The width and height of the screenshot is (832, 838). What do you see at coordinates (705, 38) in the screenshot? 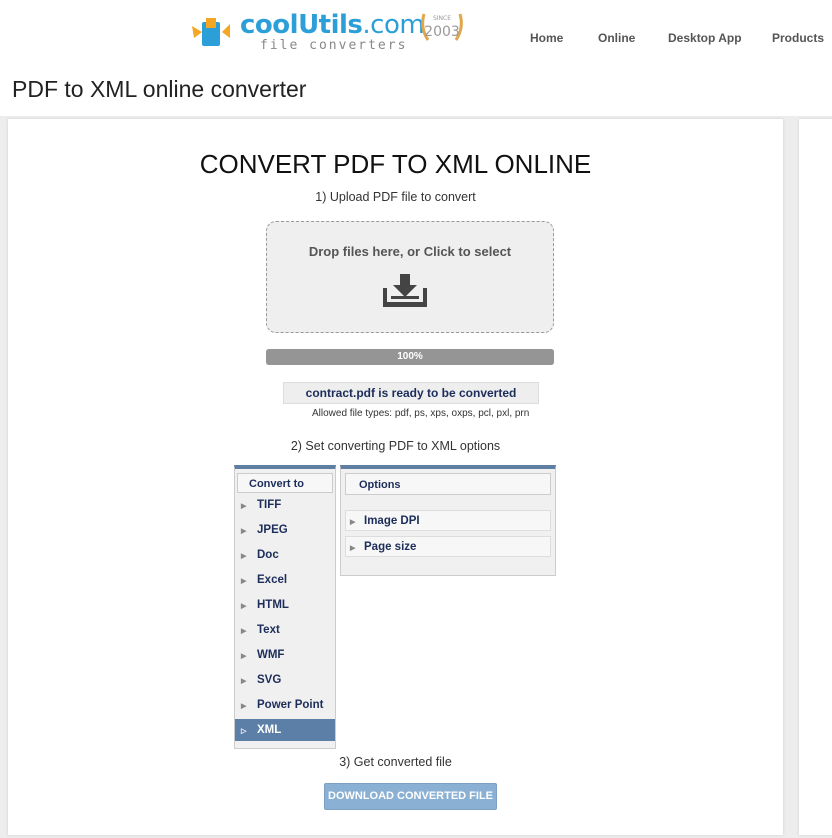
I see `nav-desktop-app: Desktop App` at bounding box center [705, 38].